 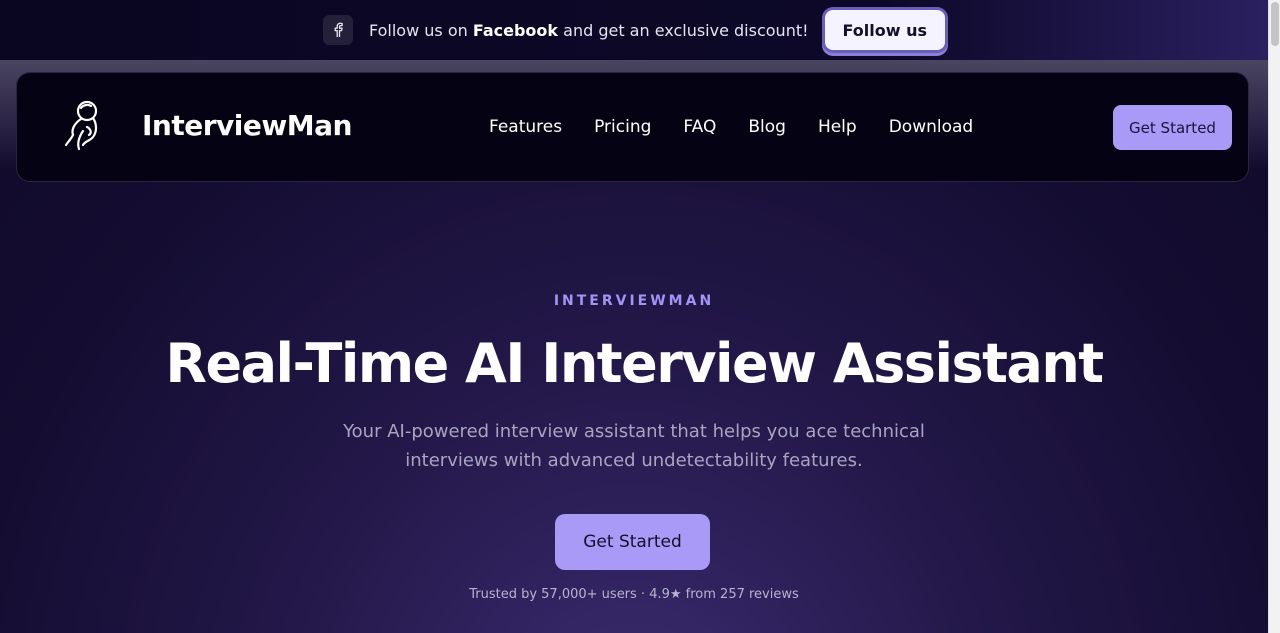 What do you see at coordinates (767, 127) in the screenshot?
I see `nav-link-blog: Blog` at bounding box center [767, 127].